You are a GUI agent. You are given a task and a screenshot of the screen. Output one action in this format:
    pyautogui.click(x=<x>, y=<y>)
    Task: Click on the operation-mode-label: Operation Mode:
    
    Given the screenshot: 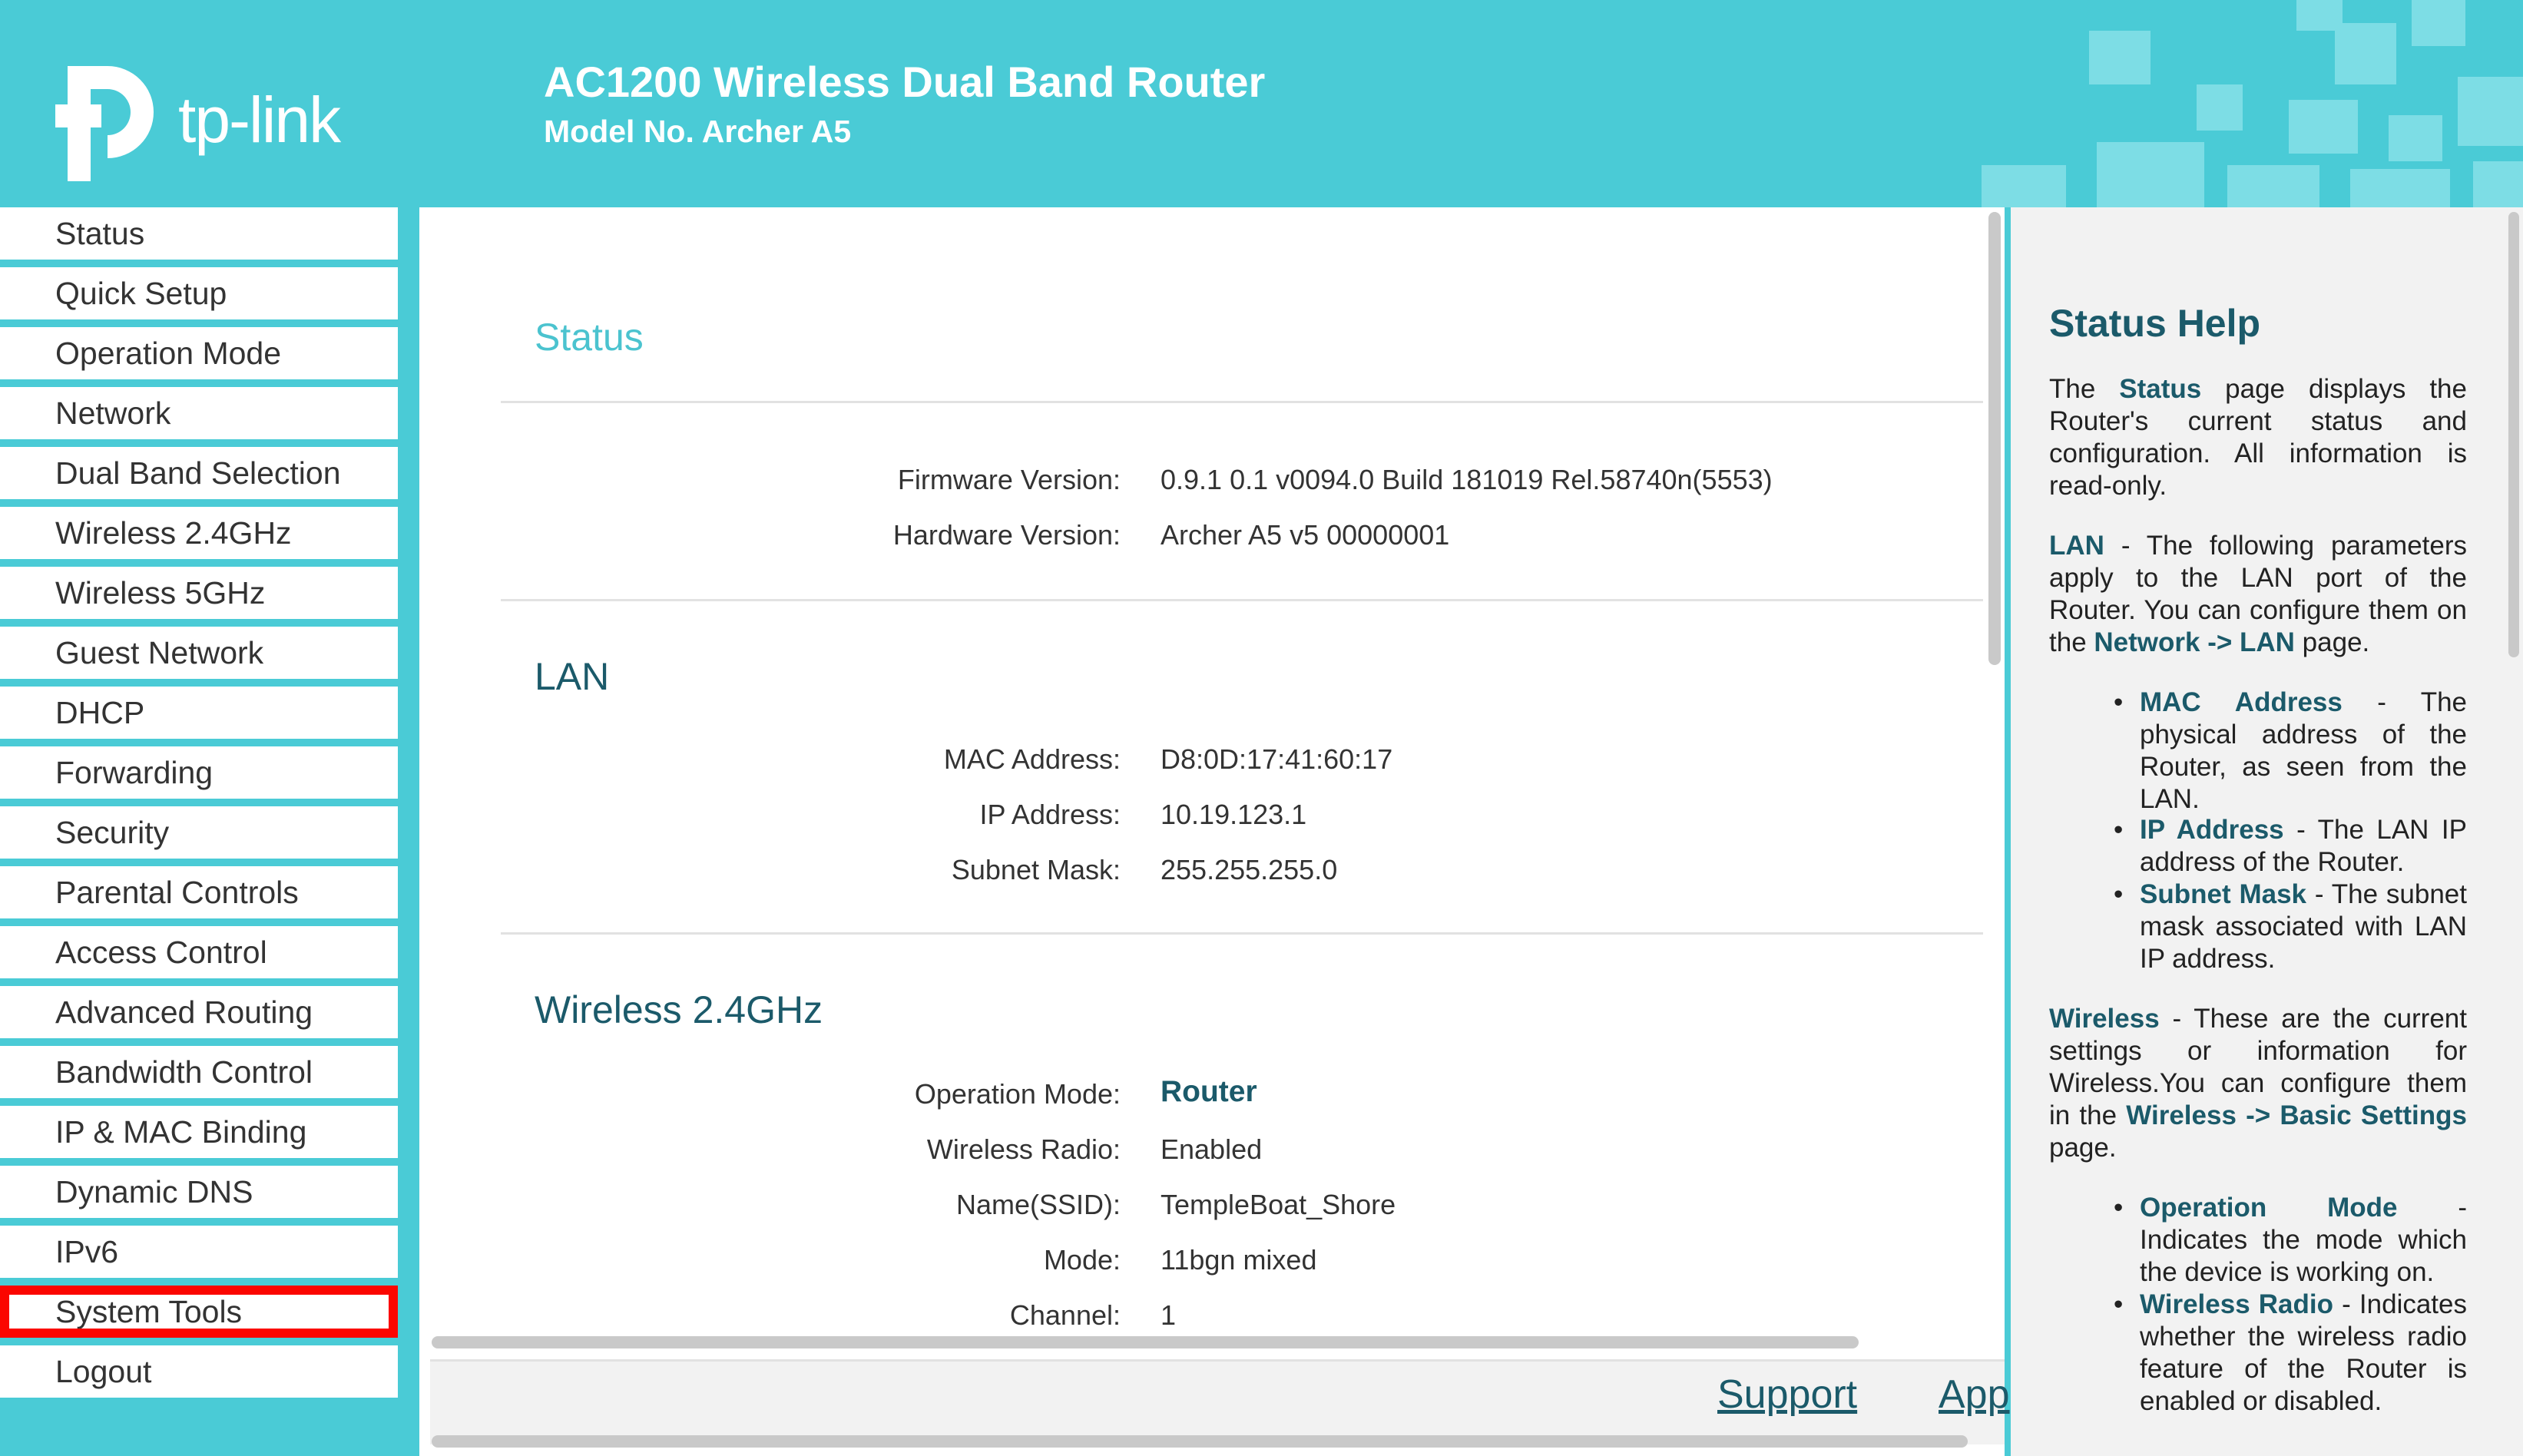 What is the action you would take?
    pyautogui.click(x=1017, y=1094)
    